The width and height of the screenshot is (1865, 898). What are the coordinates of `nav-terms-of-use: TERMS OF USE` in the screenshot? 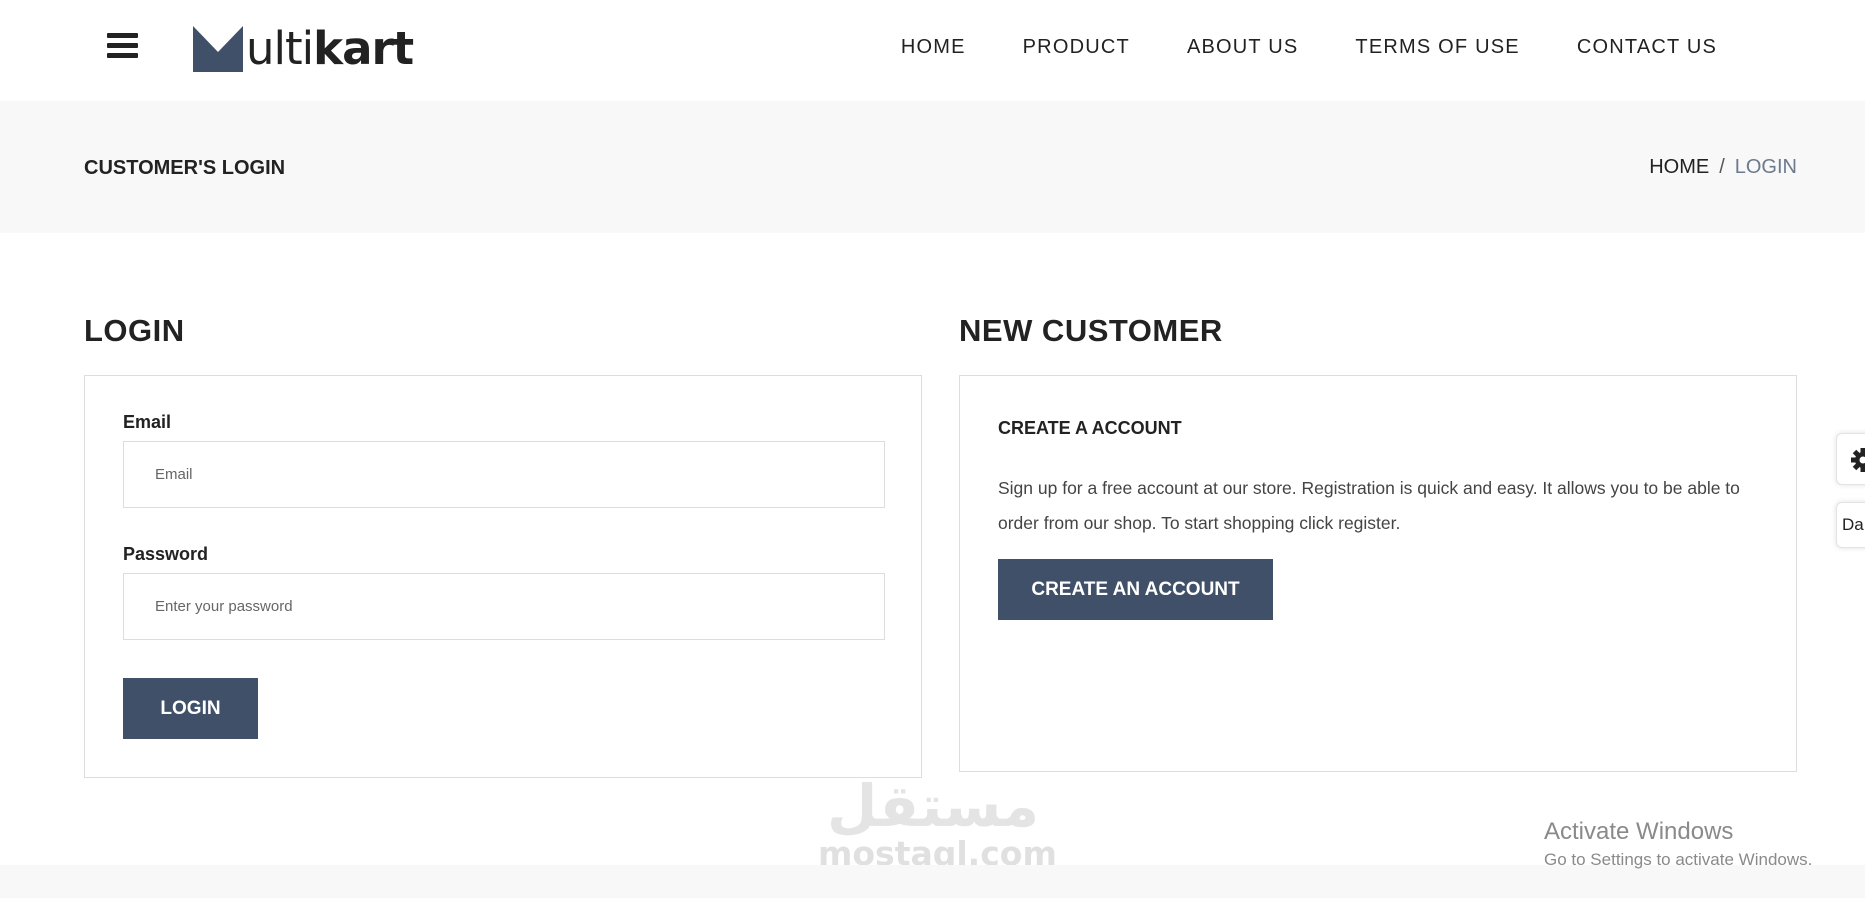 It's located at (1437, 47).